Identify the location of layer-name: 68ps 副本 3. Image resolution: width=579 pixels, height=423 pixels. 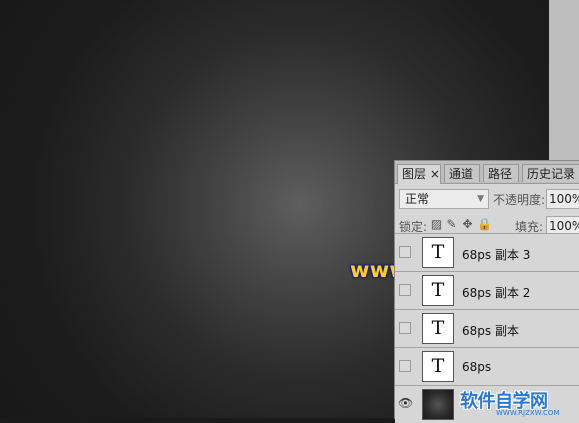
(496, 254).